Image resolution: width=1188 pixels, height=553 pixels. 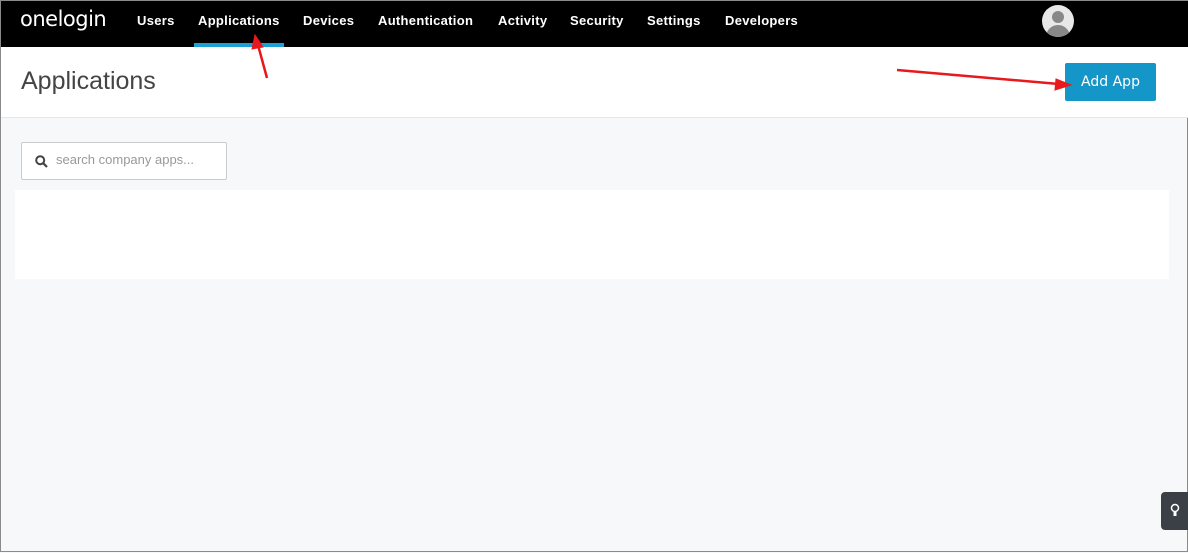 I want to click on lightbulb-icon, so click(x=1175, y=509).